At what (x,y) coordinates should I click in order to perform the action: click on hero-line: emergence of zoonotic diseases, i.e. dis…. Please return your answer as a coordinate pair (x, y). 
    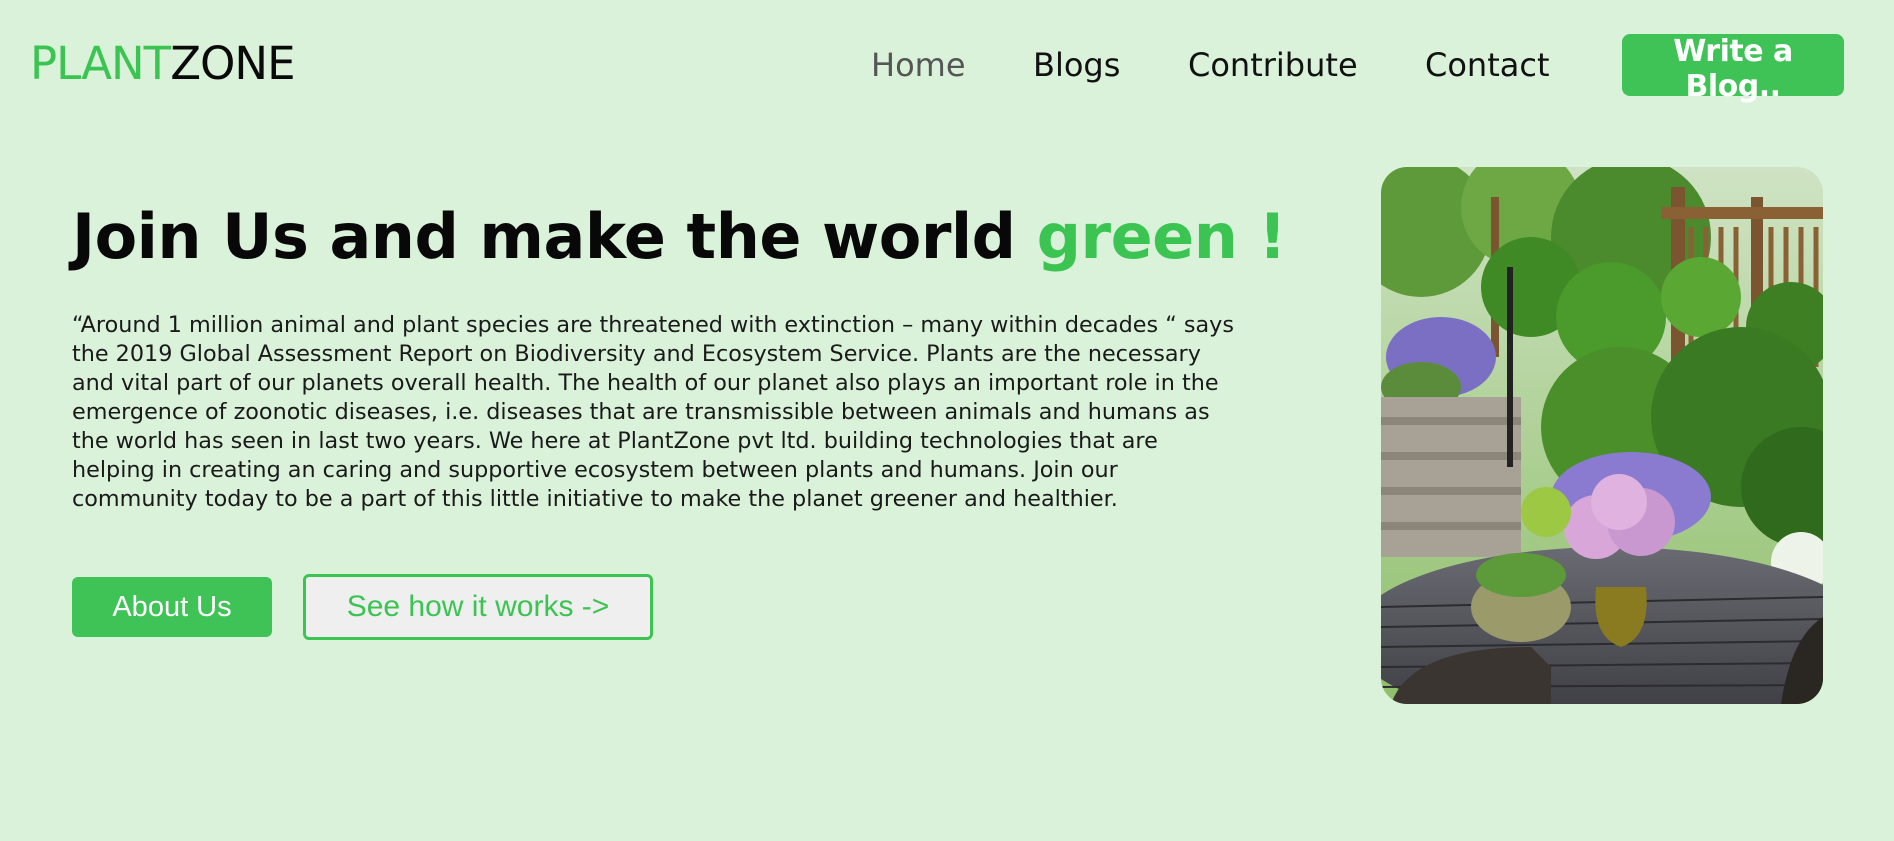
    Looking at the image, I should click on (641, 412).